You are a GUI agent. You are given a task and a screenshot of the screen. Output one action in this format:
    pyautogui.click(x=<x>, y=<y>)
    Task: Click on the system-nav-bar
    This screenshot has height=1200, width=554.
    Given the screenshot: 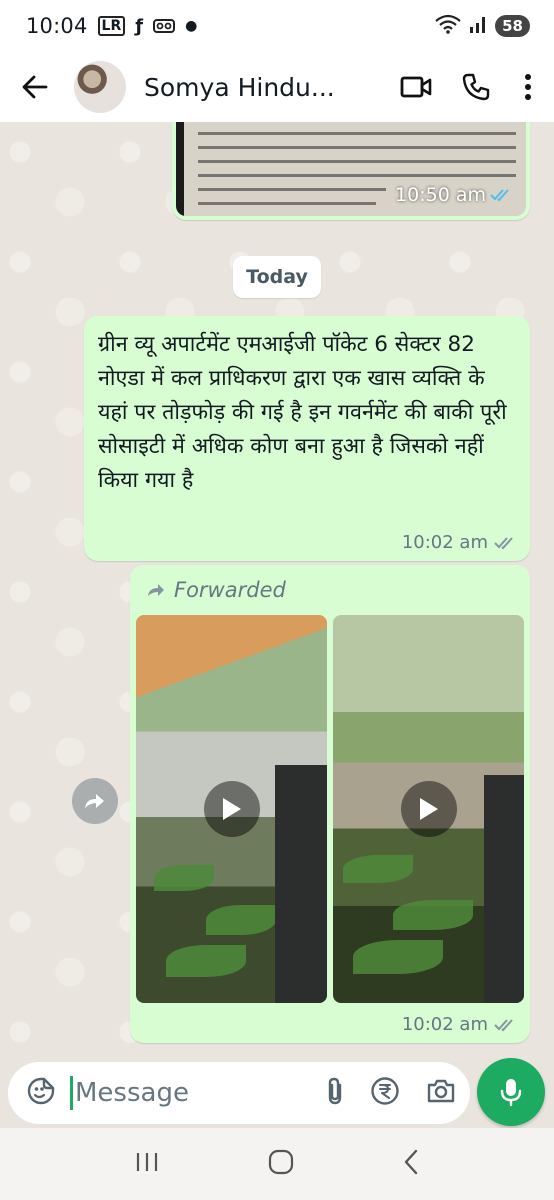 What is the action you would take?
    pyautogui.click(x=277, y=1164)
    